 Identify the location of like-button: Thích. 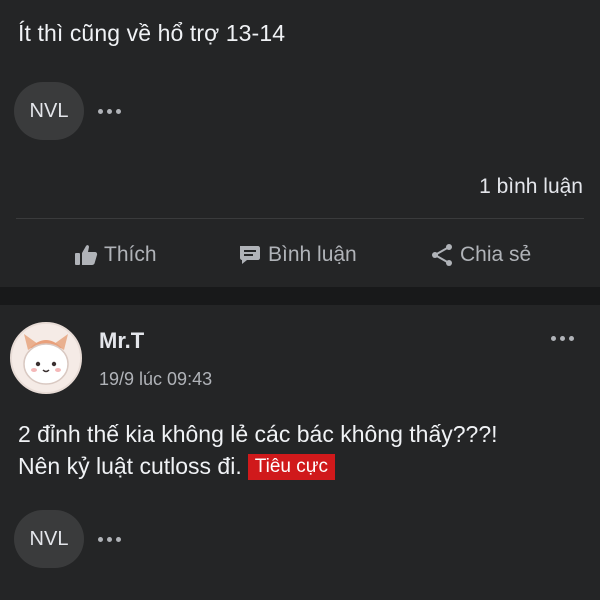
(115, 255).